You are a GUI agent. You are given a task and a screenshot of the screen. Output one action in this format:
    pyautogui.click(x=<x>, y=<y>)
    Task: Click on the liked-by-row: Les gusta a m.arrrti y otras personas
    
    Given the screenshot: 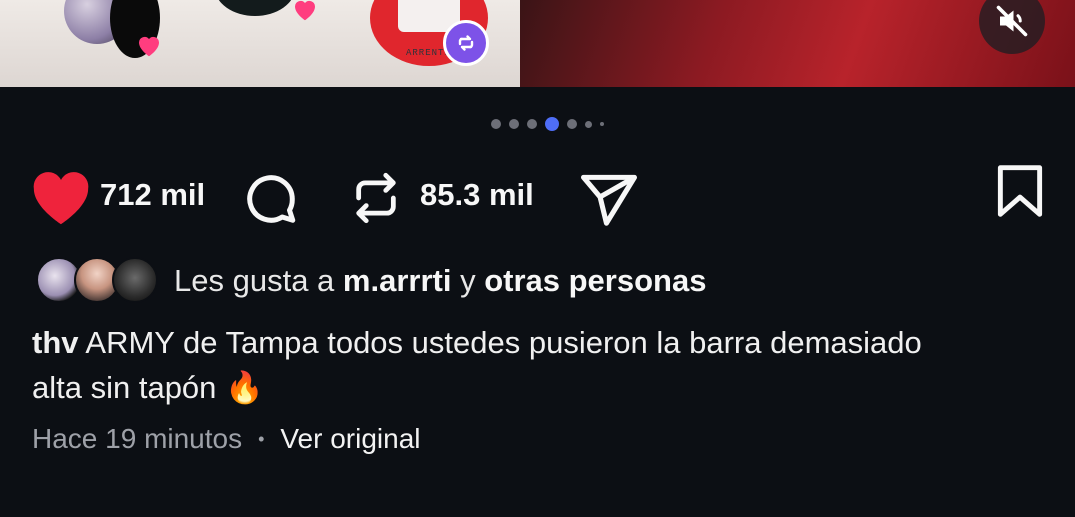 What is the action you would take?
    pyautogui.click(x=371, y=281)
    